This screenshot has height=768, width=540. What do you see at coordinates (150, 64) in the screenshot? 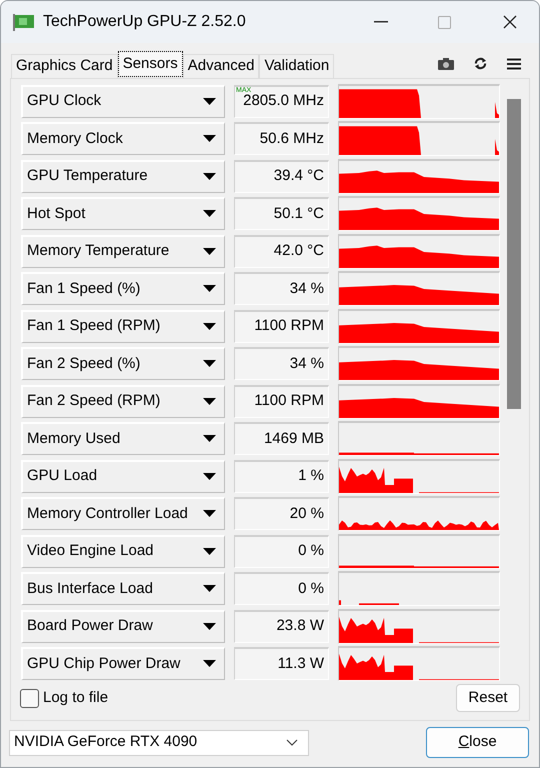
I see `tab: Sensors` at bounding box center [150, 64].